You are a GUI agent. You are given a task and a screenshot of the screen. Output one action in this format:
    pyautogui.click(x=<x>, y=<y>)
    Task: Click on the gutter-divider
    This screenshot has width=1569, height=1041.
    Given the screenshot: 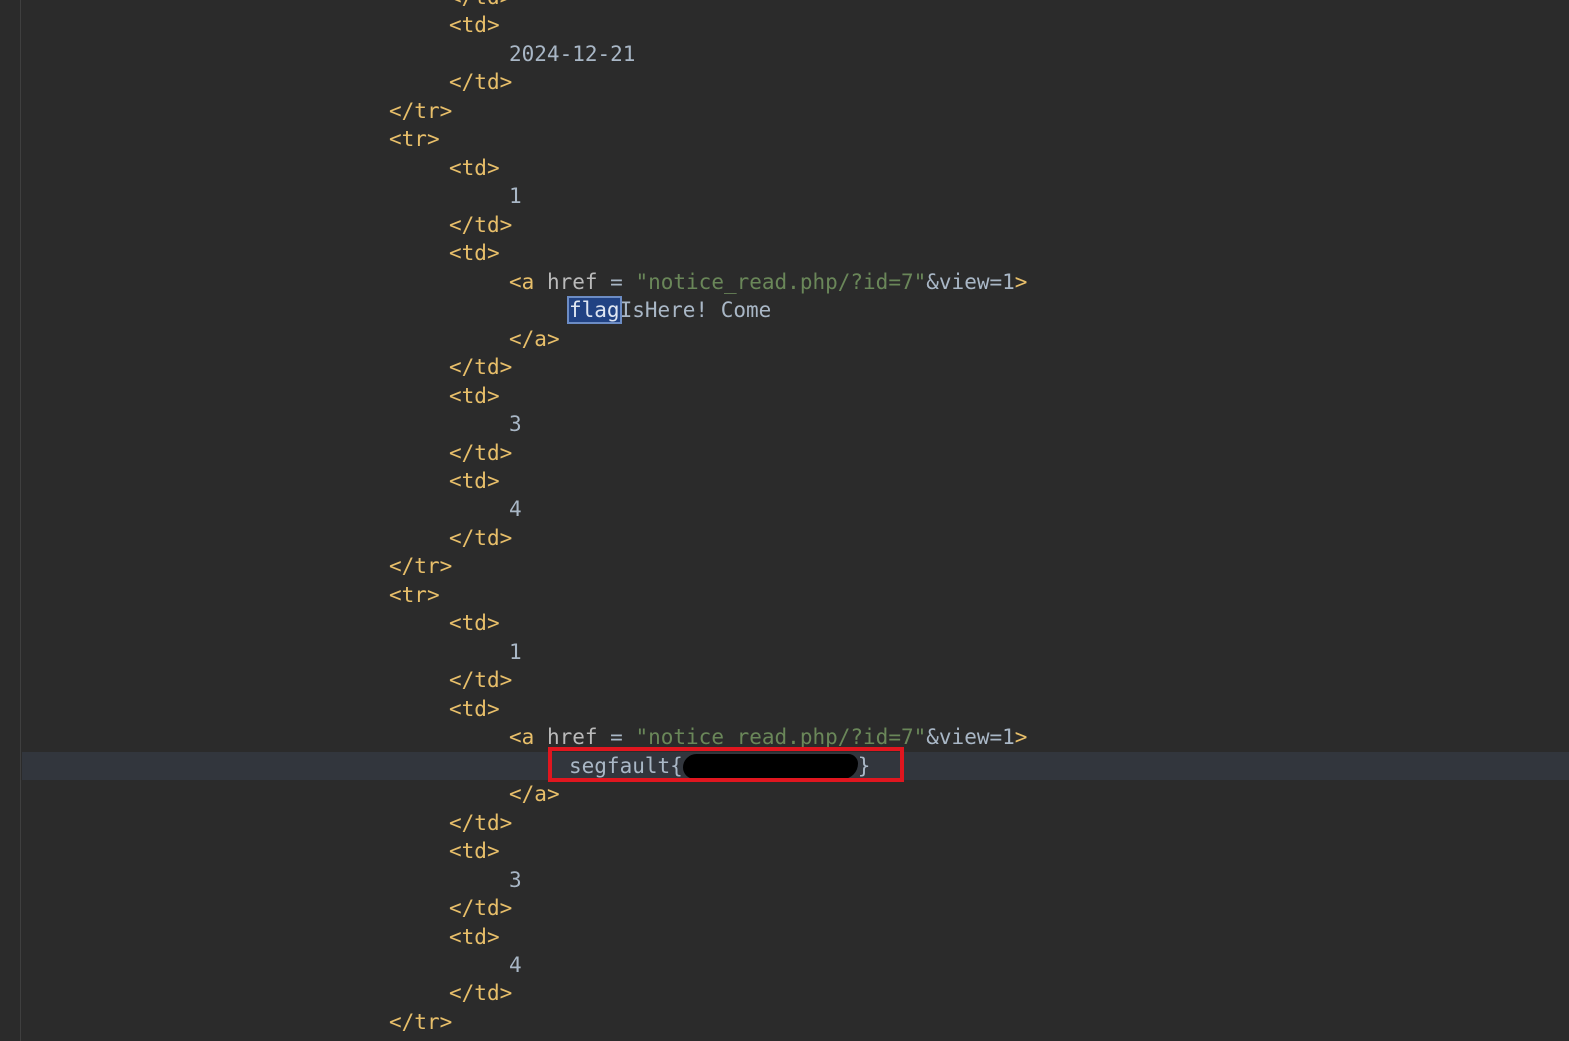 What is the action you would take?
    pyautogui.click(x=20, y=520)
    